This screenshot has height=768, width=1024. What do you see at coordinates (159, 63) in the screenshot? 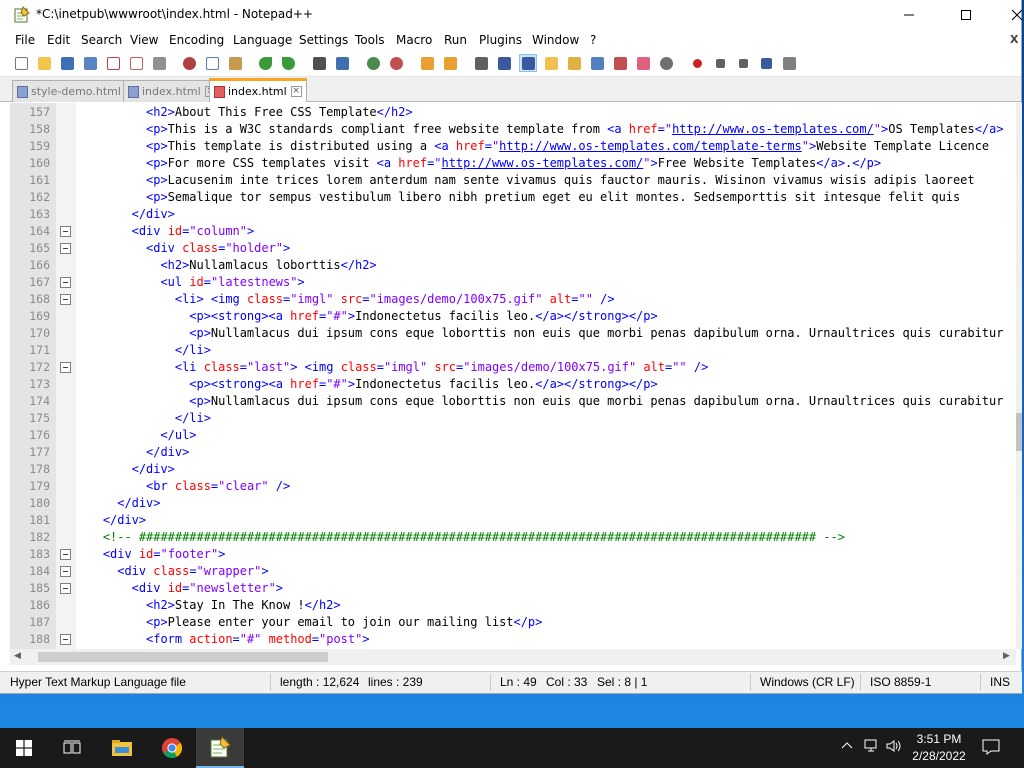
I see `print-button` at bounding box center [159, 63].